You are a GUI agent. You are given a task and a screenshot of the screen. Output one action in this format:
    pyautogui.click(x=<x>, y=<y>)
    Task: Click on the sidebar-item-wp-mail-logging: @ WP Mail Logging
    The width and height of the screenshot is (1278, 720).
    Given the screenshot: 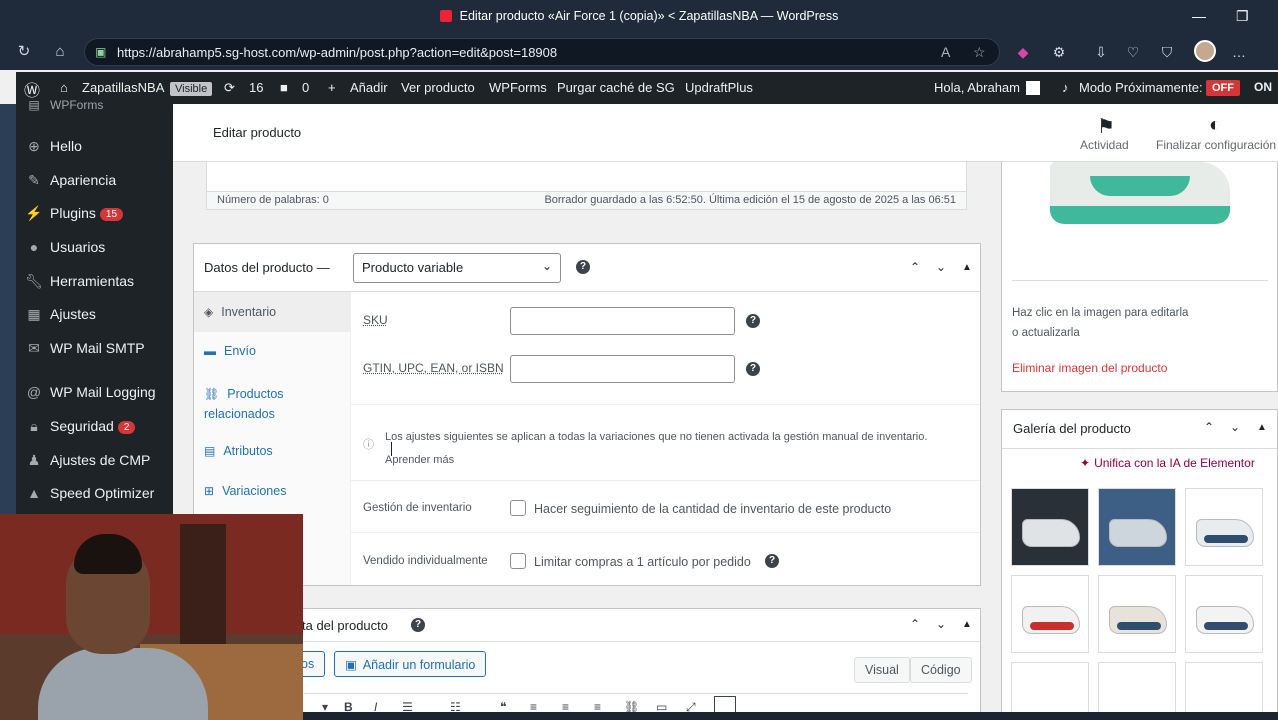 What is the action you would take?
    pyautogui.click(x=90, y=394)
    